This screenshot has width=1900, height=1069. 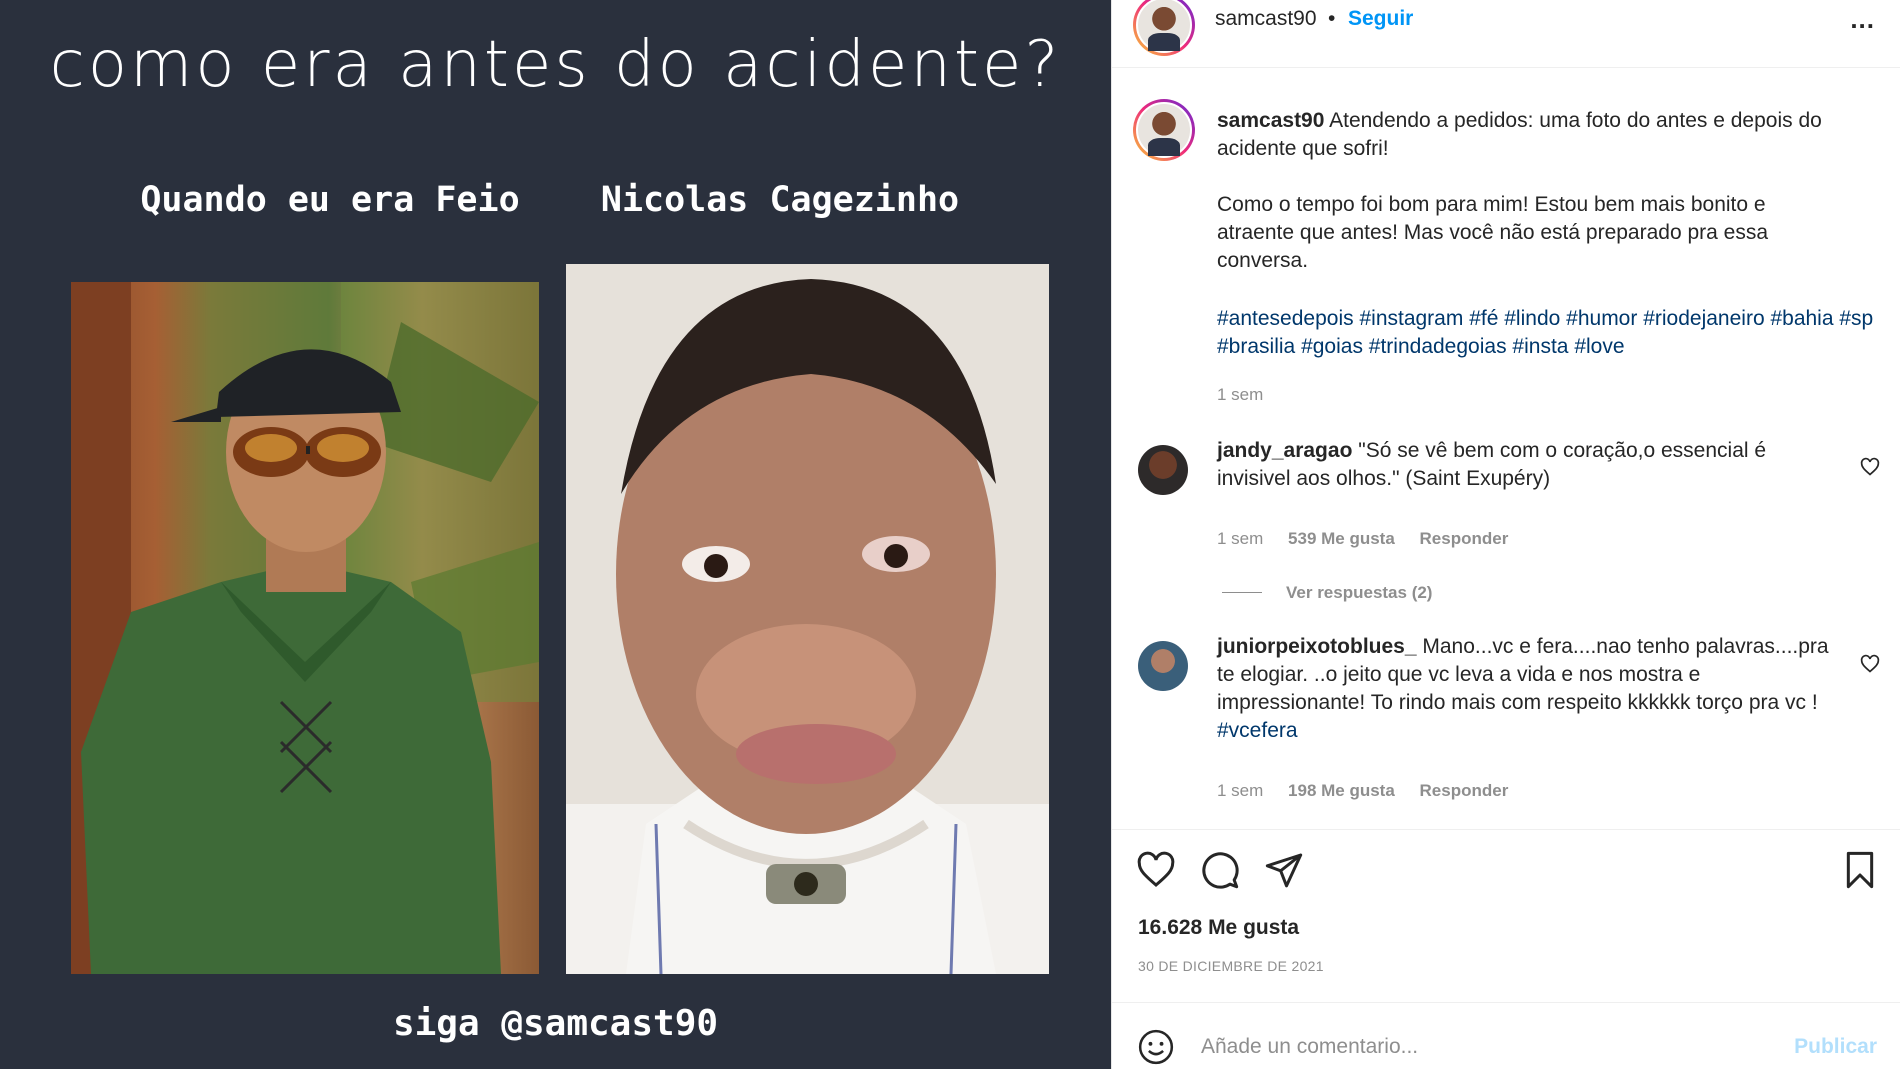 What do you see at coordinates (1270, 120) in the screenshot?
I see `caption-username: samcast90` at bounding box center [1270, 120].